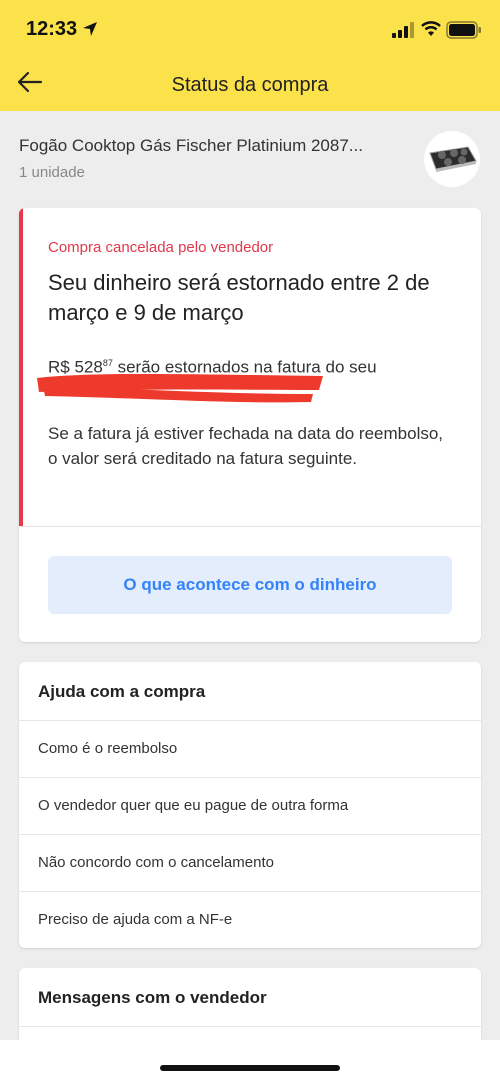  What do you see at coordinates (107, 363) in the screenshot?
I see `refund-amount-cents: 87` at bounding box center [107, 363].